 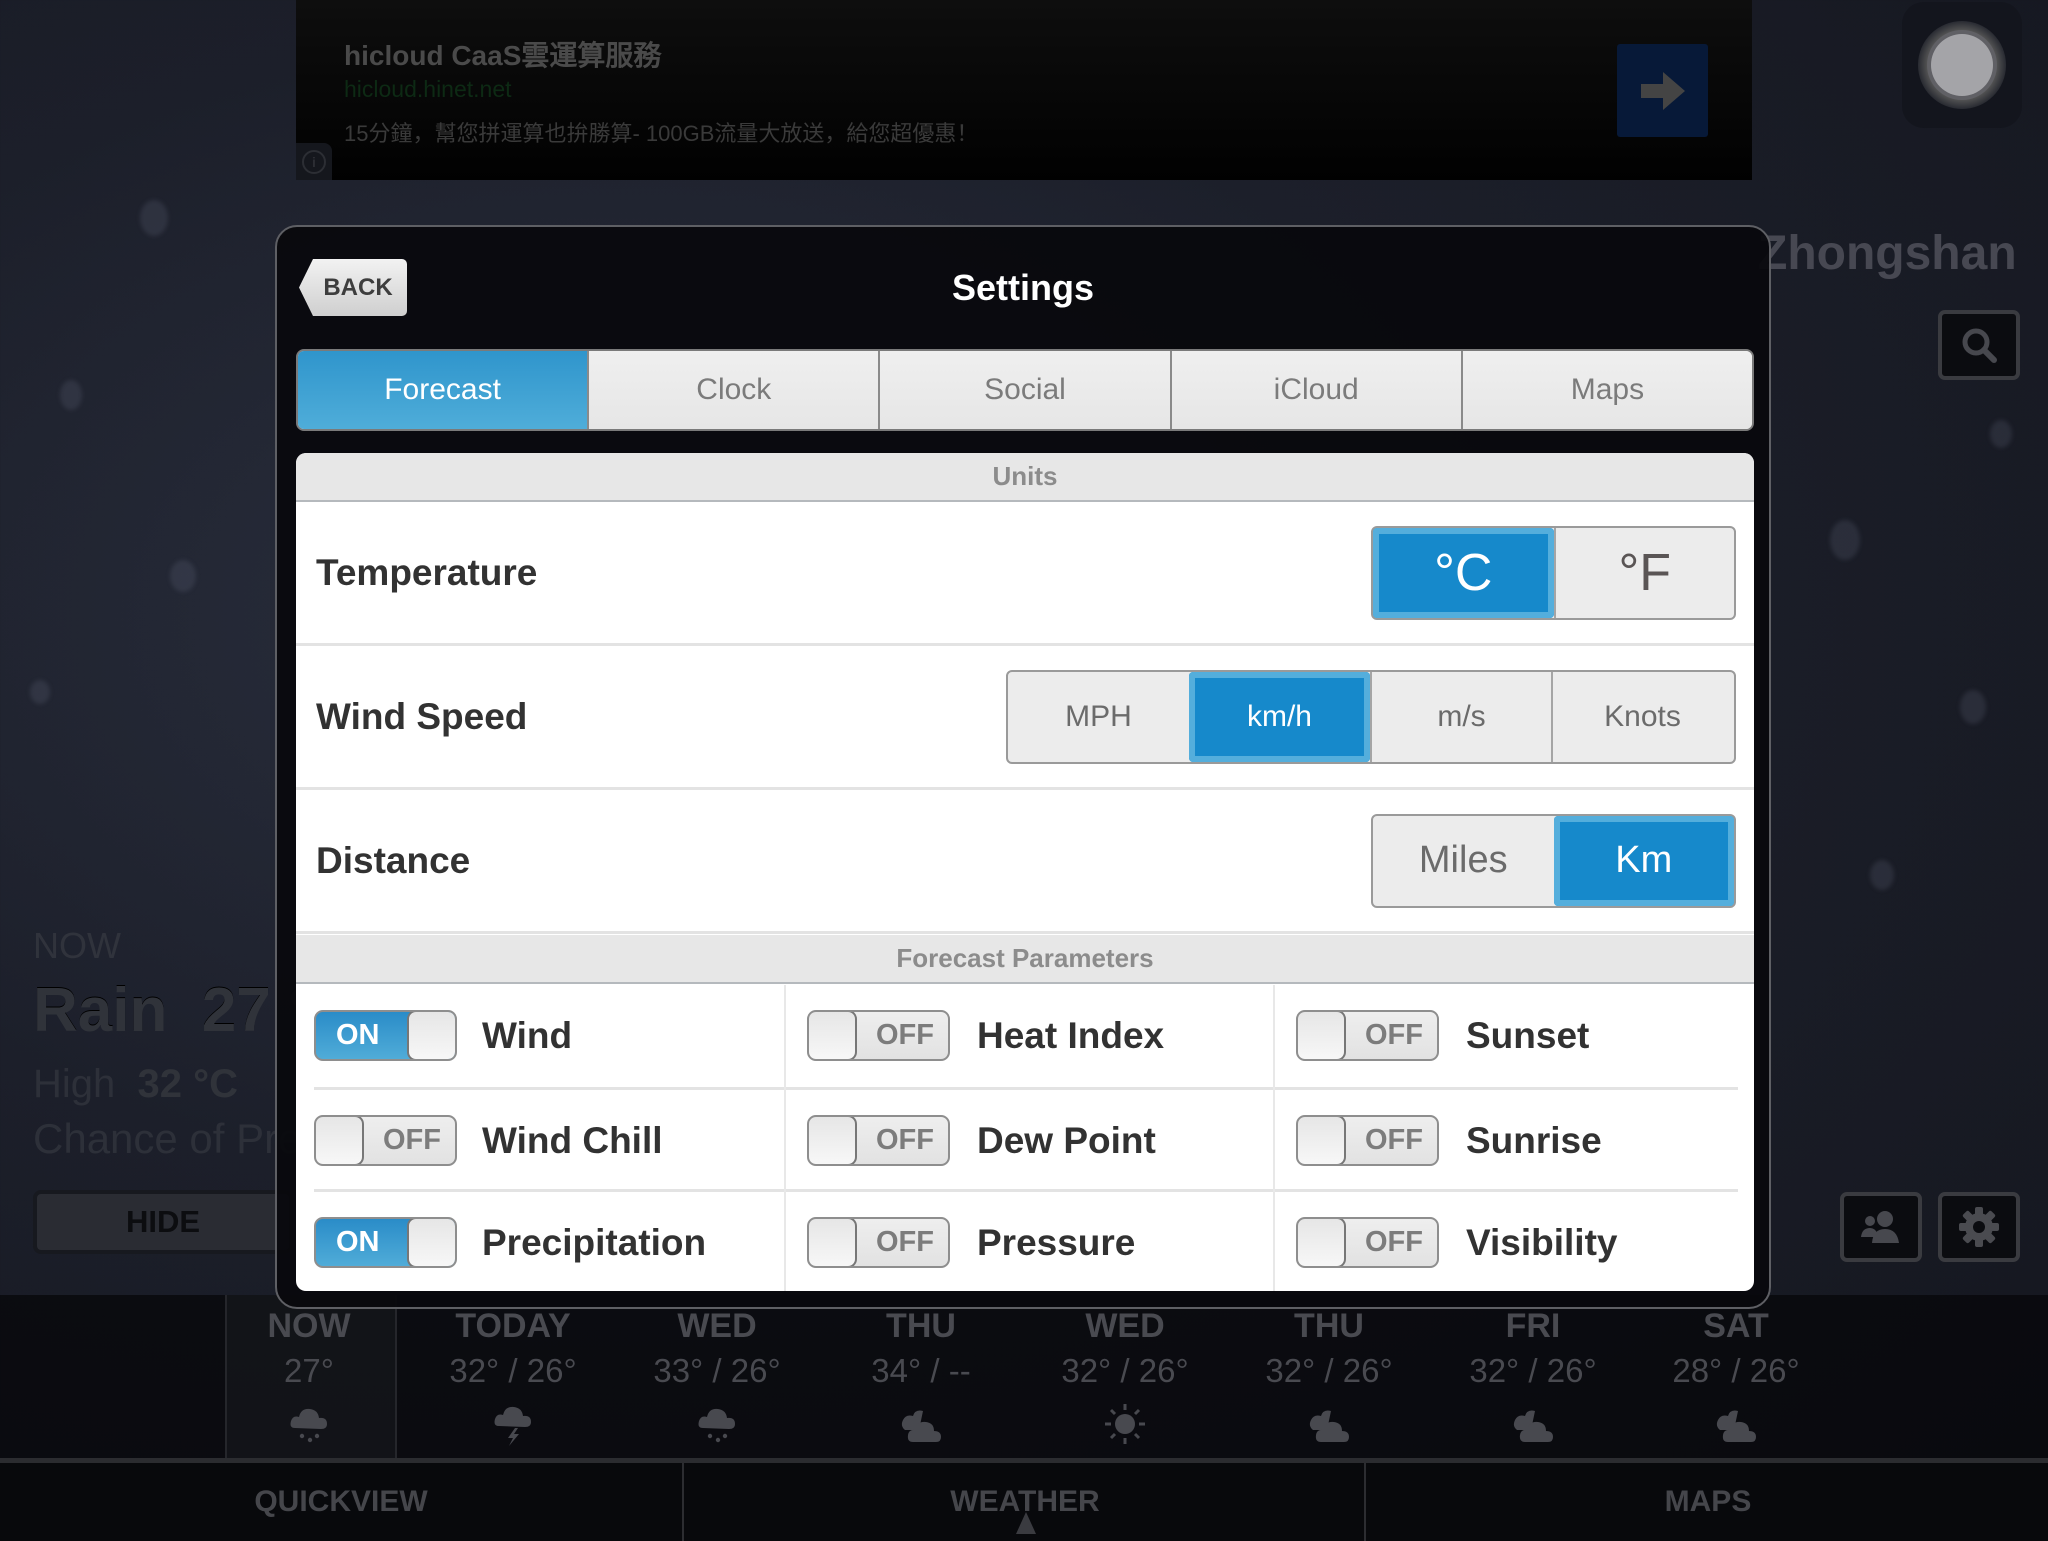 I want to click on ad-body: 15分鐘，幫您拼運算也拚勝算- 100GB流量大放送，給您超優惠！, so click(x=661, y=133).